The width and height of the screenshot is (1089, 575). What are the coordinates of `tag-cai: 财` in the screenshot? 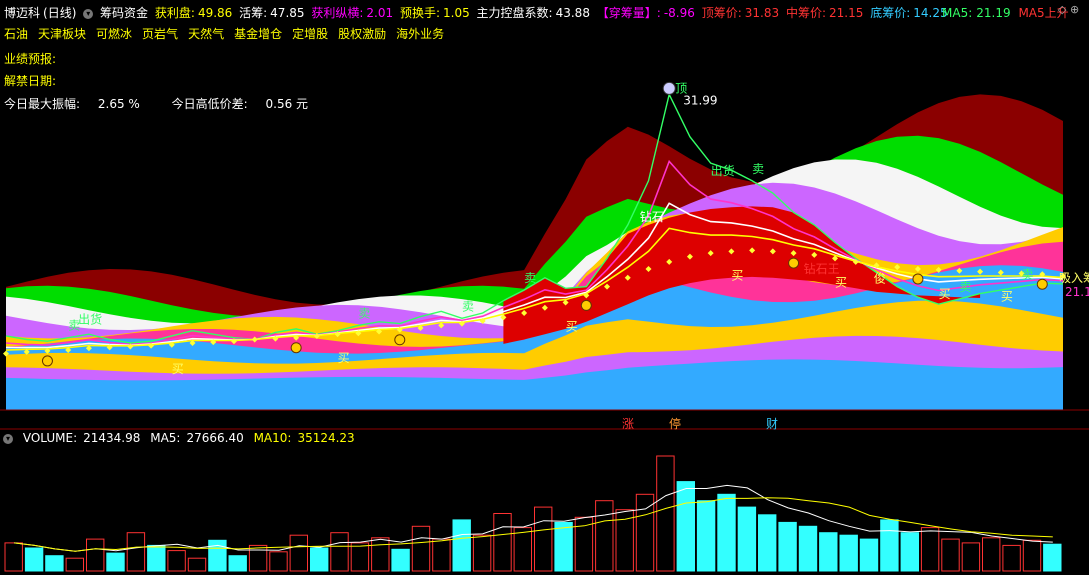 It's located at (772, 423).